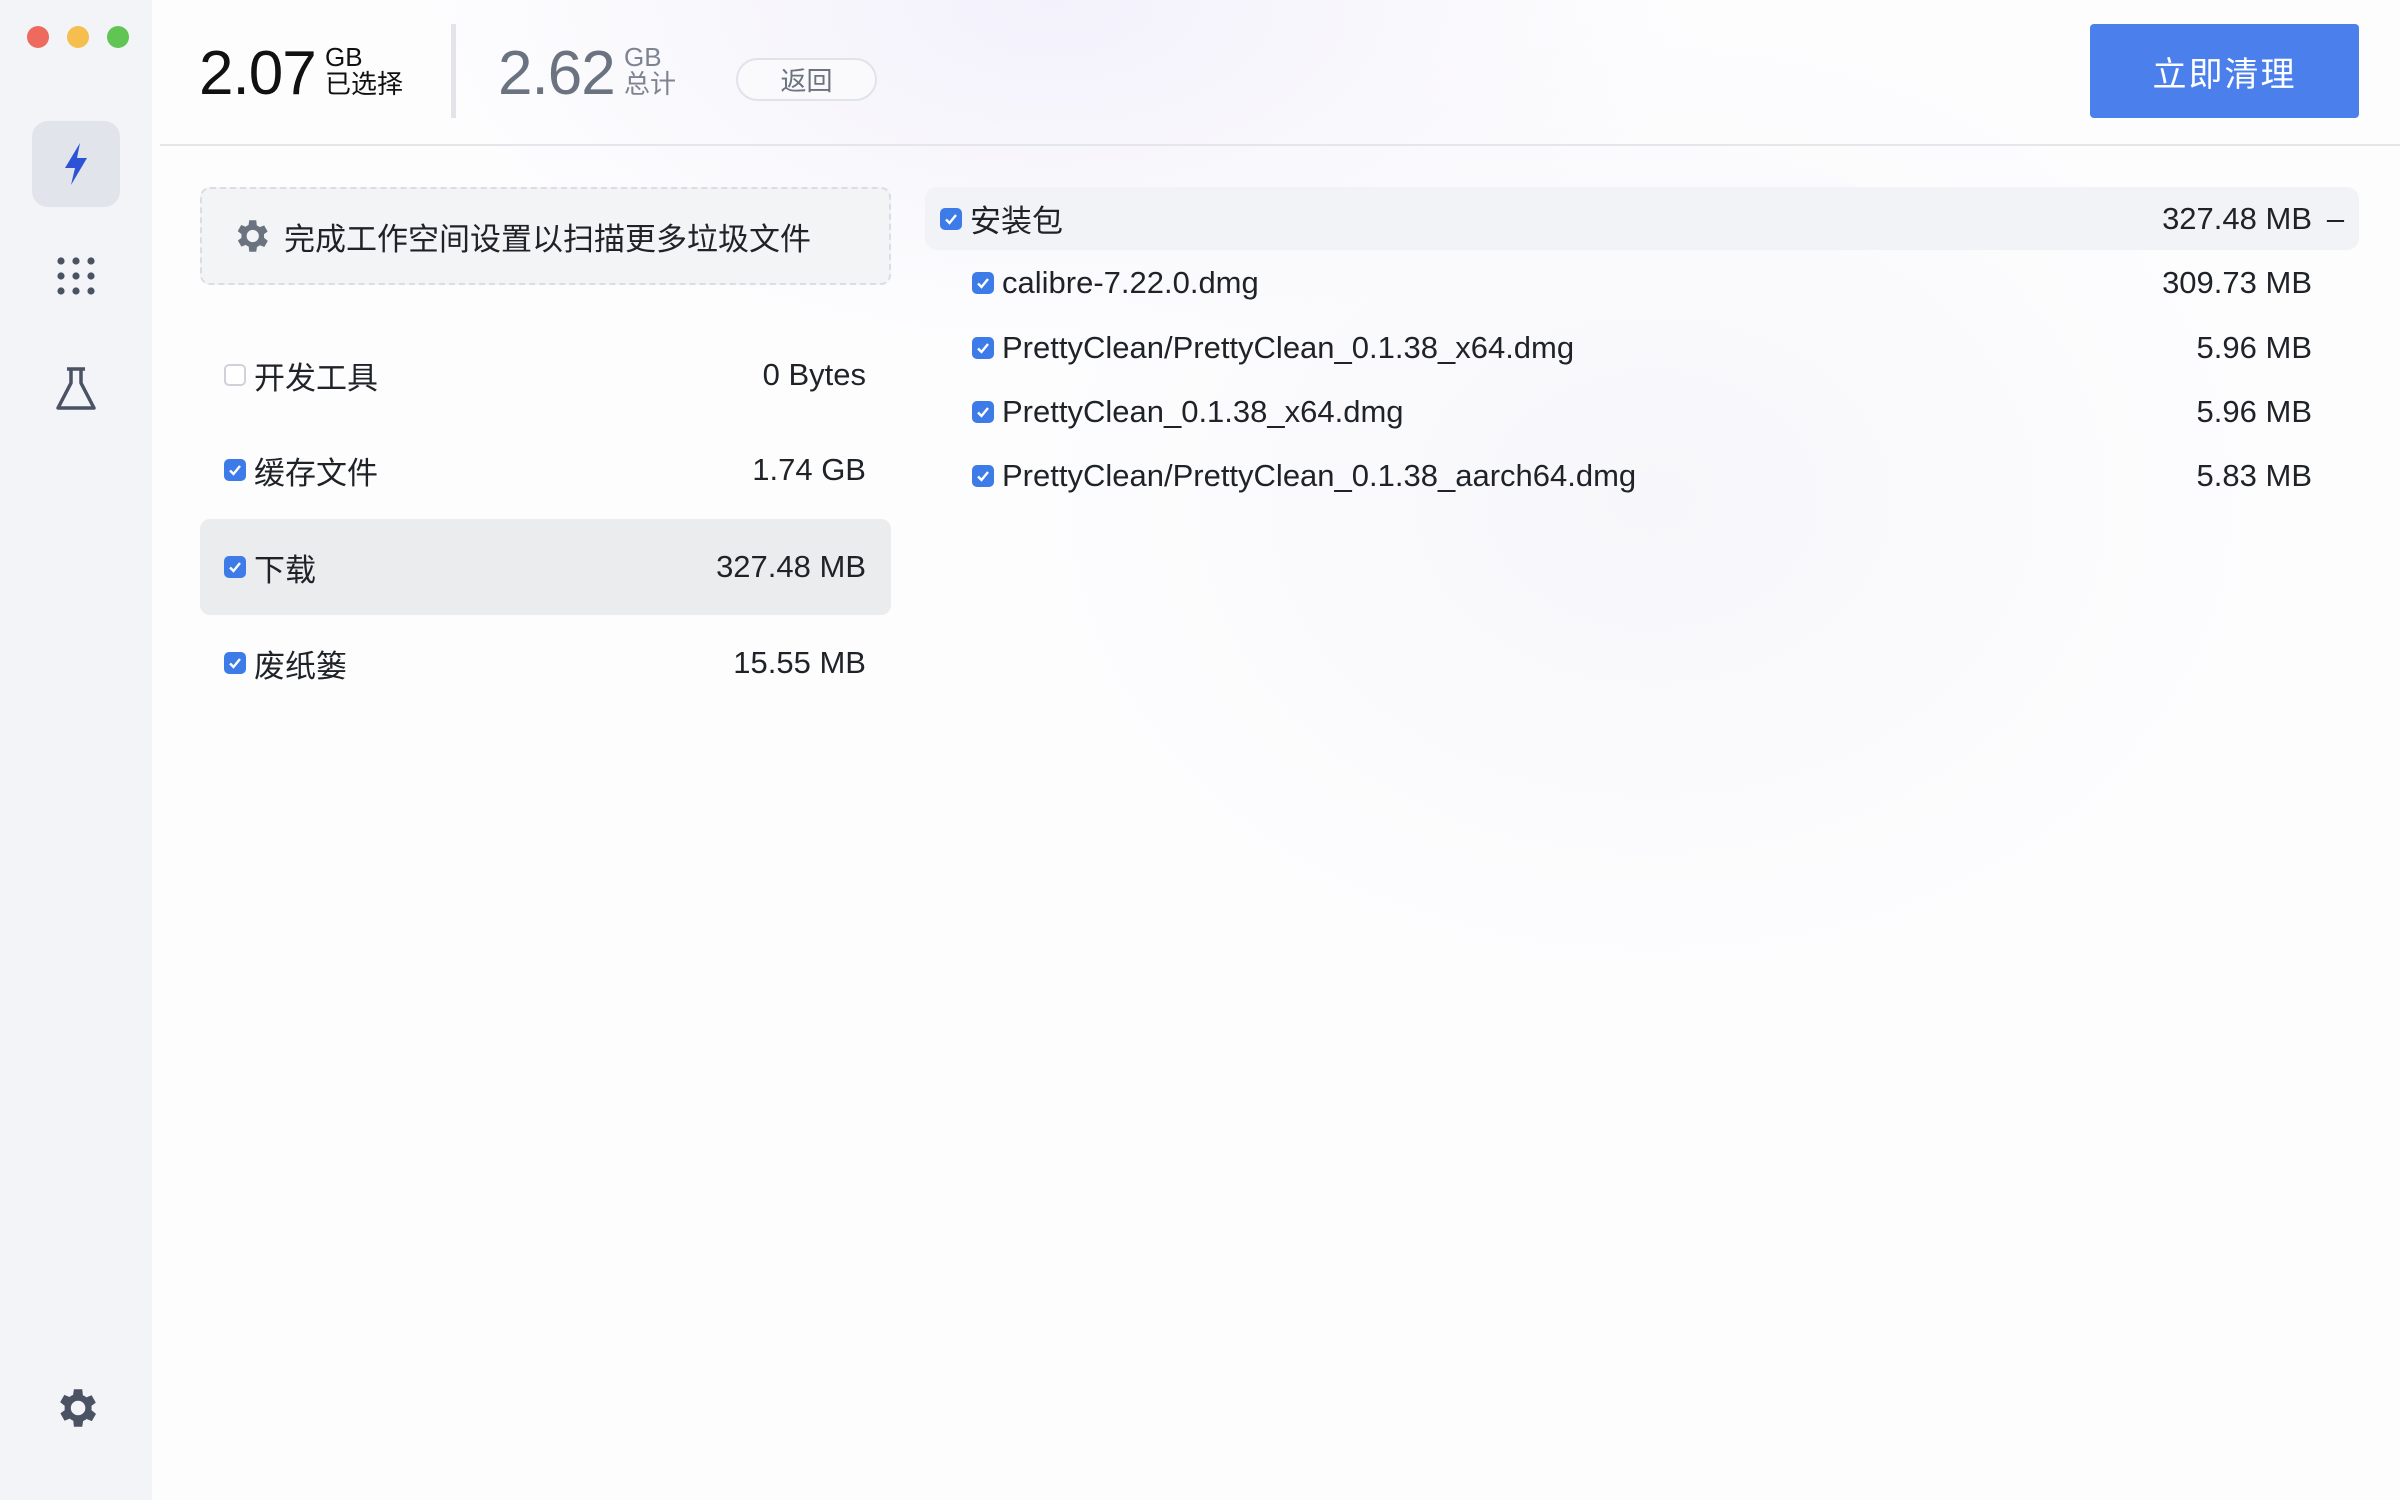 This screenshot has height=1500, width=2400. What do you see at coordinates (1288, 347) in the screenshot?
I see `file-name: PrettyClean/PrettyClean_0.1.38_x64.dmg` at bounding box center [1288, 347].